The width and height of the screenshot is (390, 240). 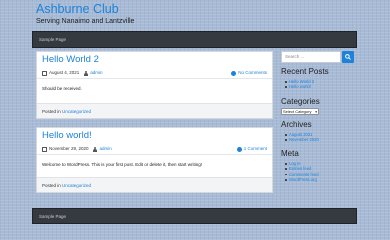 I want to click on category-select-value: Select Category, so click(x=297, y=111).